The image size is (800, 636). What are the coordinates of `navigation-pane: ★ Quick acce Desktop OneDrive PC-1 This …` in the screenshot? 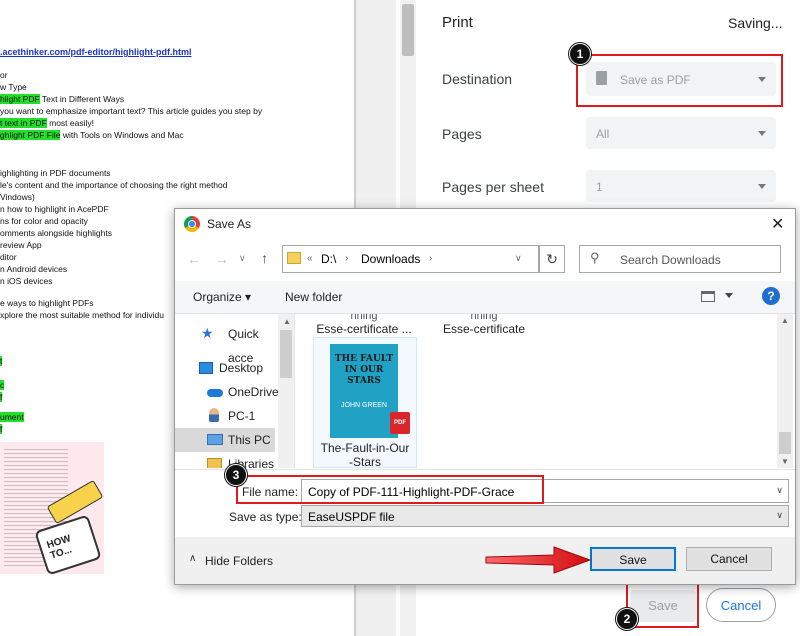 It's located at (234, 391).